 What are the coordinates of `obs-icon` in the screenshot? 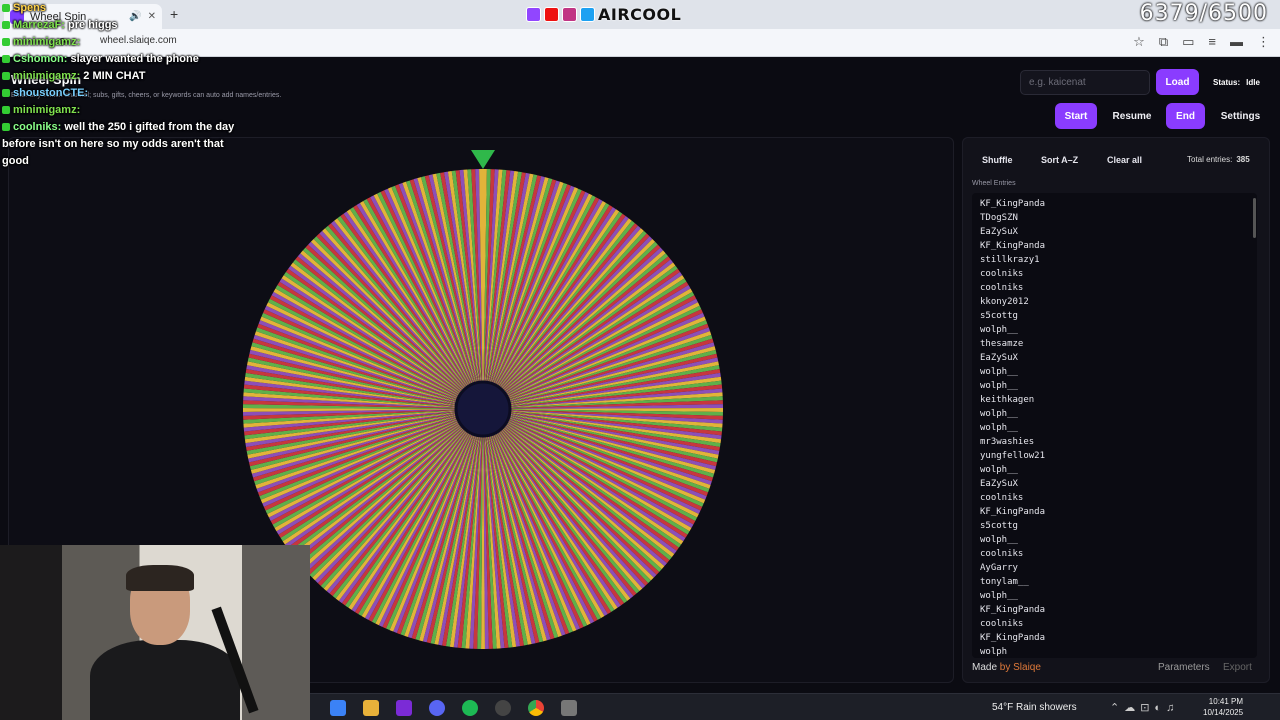 It's located at (503, 708).